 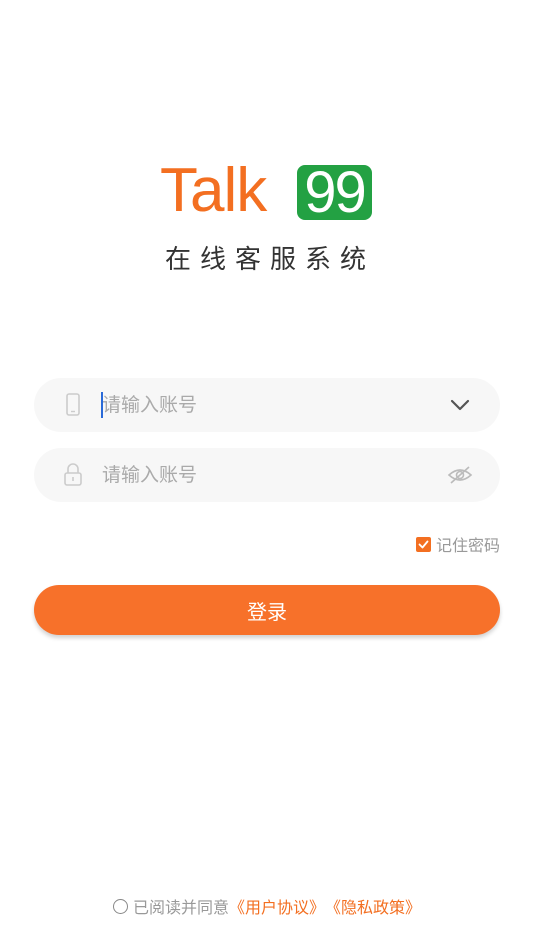 I want to click on check-icon, so click(x=423, y=544).